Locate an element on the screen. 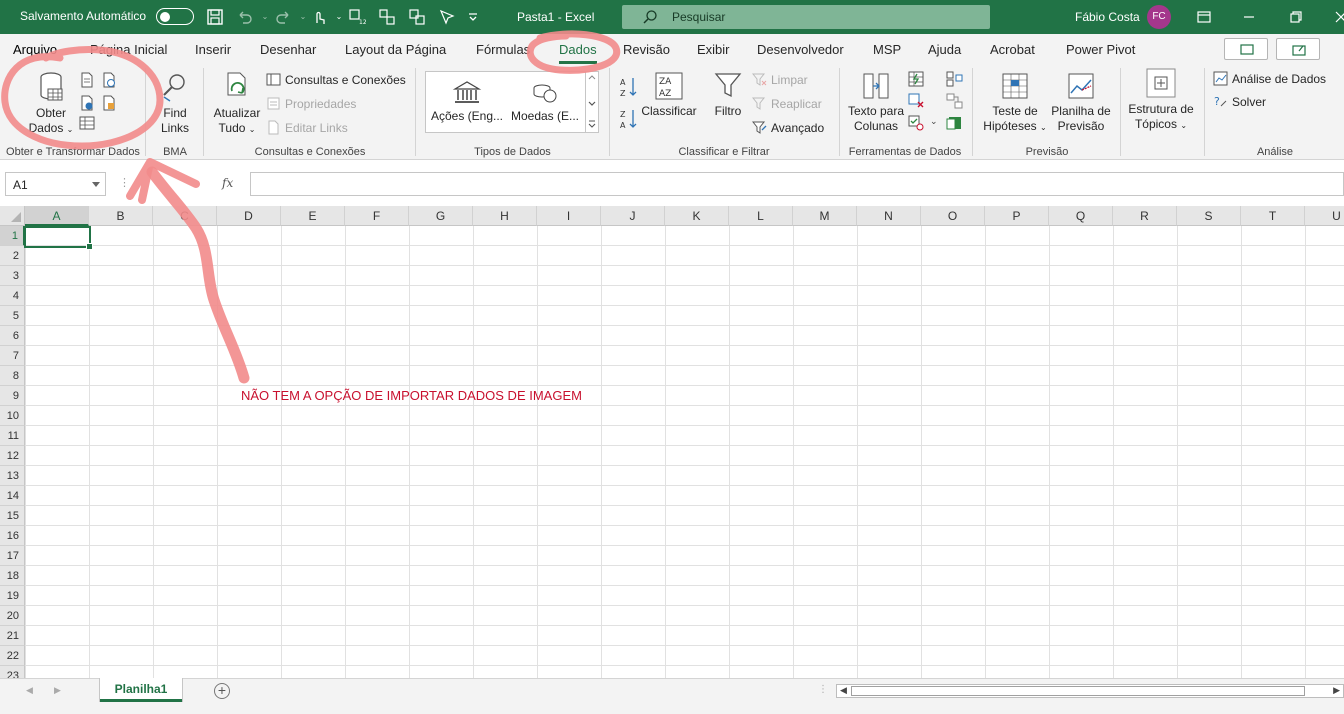  undo-icon is located at coordinates (245, 17).